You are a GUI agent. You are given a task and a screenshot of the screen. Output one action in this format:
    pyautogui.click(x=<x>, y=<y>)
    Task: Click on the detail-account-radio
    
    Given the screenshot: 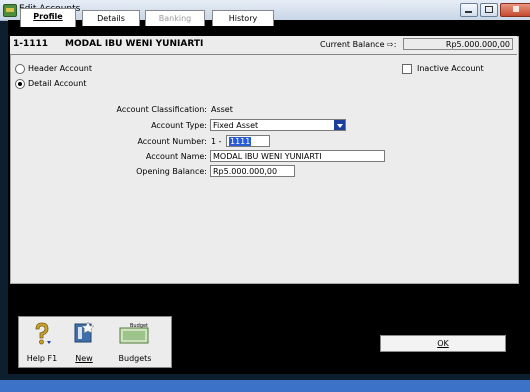 What is the action you would take?
    pyautogui.click(x=20, y=84)
    